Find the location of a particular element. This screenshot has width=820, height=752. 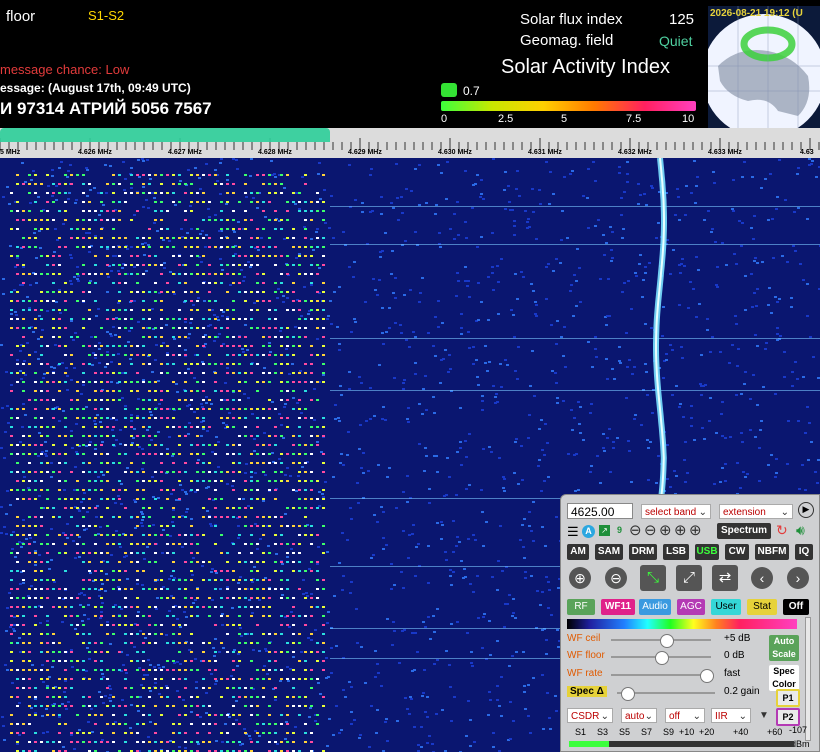

mode-drm-button: DRM is located at coordinates (643, 552).